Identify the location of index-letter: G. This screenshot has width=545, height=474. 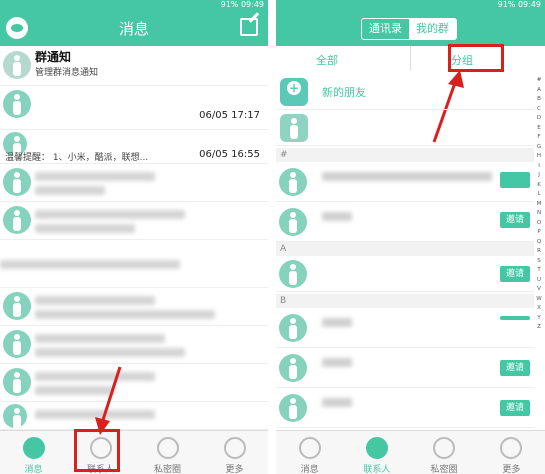
(539, 148).